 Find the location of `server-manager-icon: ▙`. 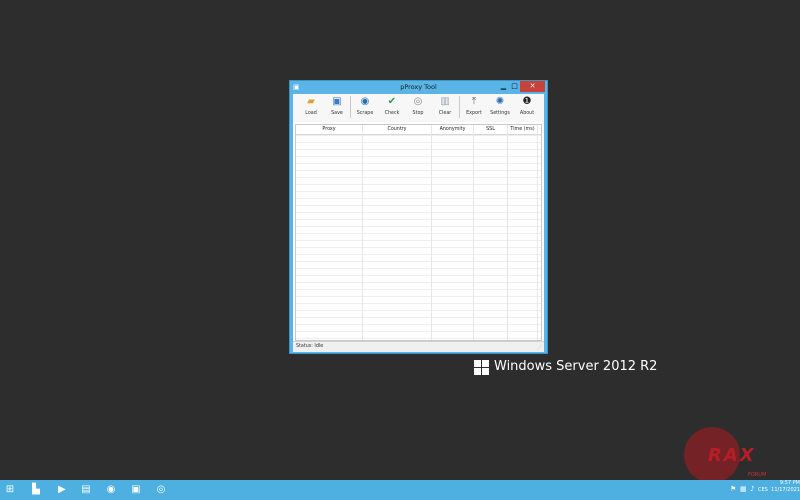

server-manager-icon: ▙ is located at coordinates (36, 490).